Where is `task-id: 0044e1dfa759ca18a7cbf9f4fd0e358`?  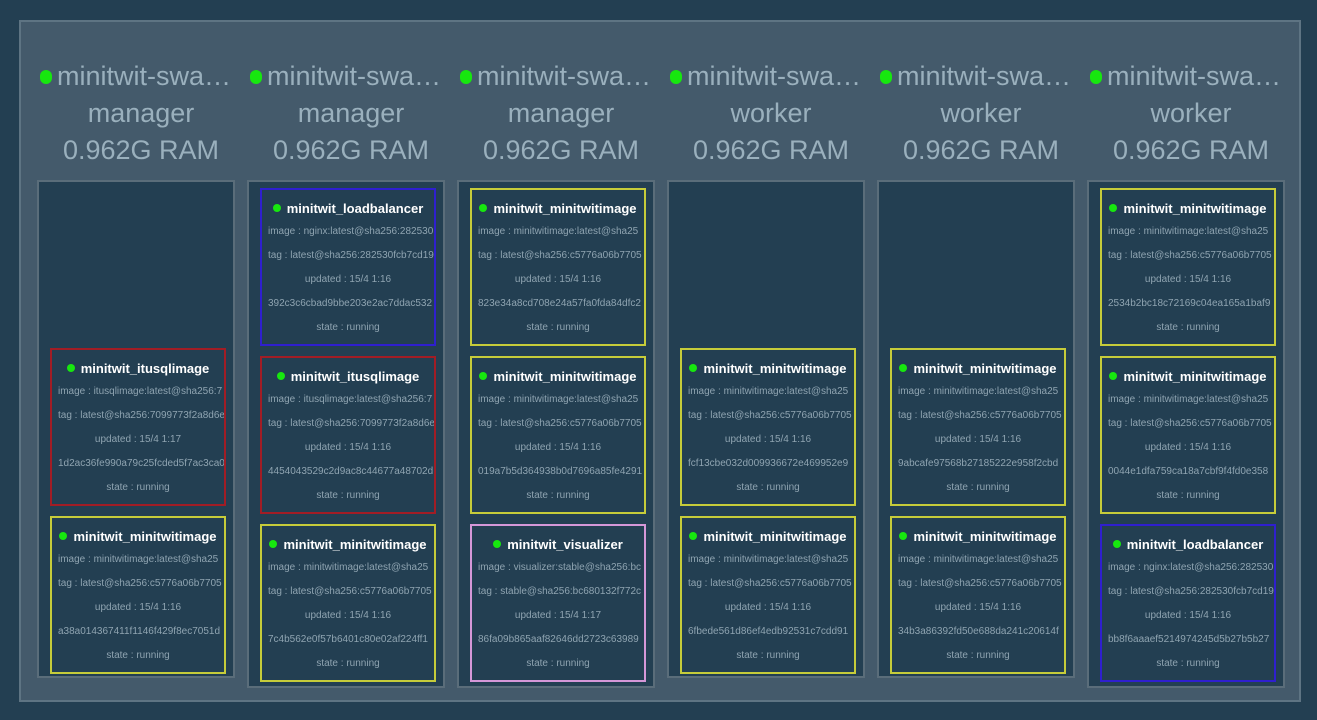
task-id: 0044e1dfa759ca18a7cbf9f4fd0e358 is located at coordinates (1188, 471).